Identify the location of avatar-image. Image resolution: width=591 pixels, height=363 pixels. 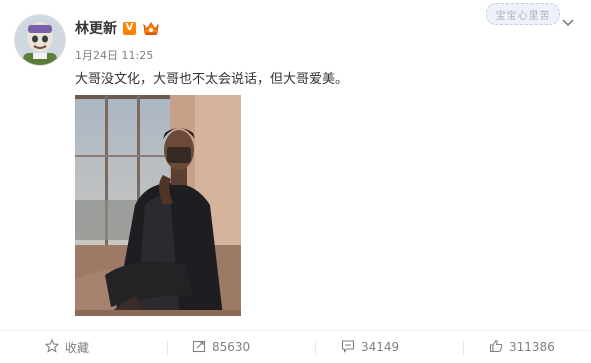
(40, 40).